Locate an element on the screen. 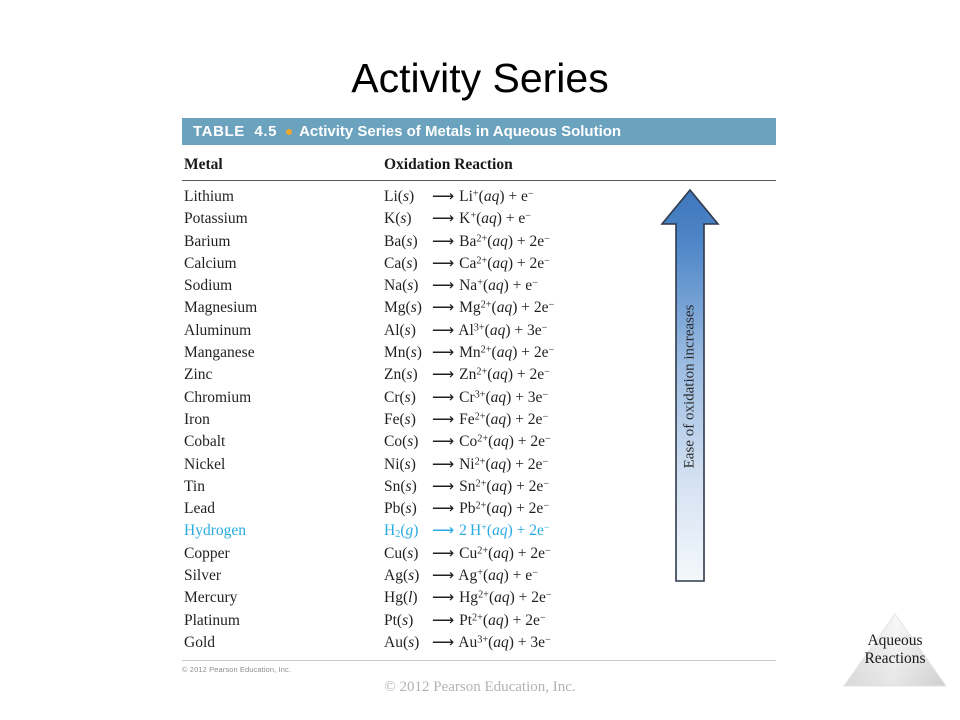 The height and width of the screenshot is (720, 960). chapter-badge-line1: Aqueous is located at coordinates (895, 640).